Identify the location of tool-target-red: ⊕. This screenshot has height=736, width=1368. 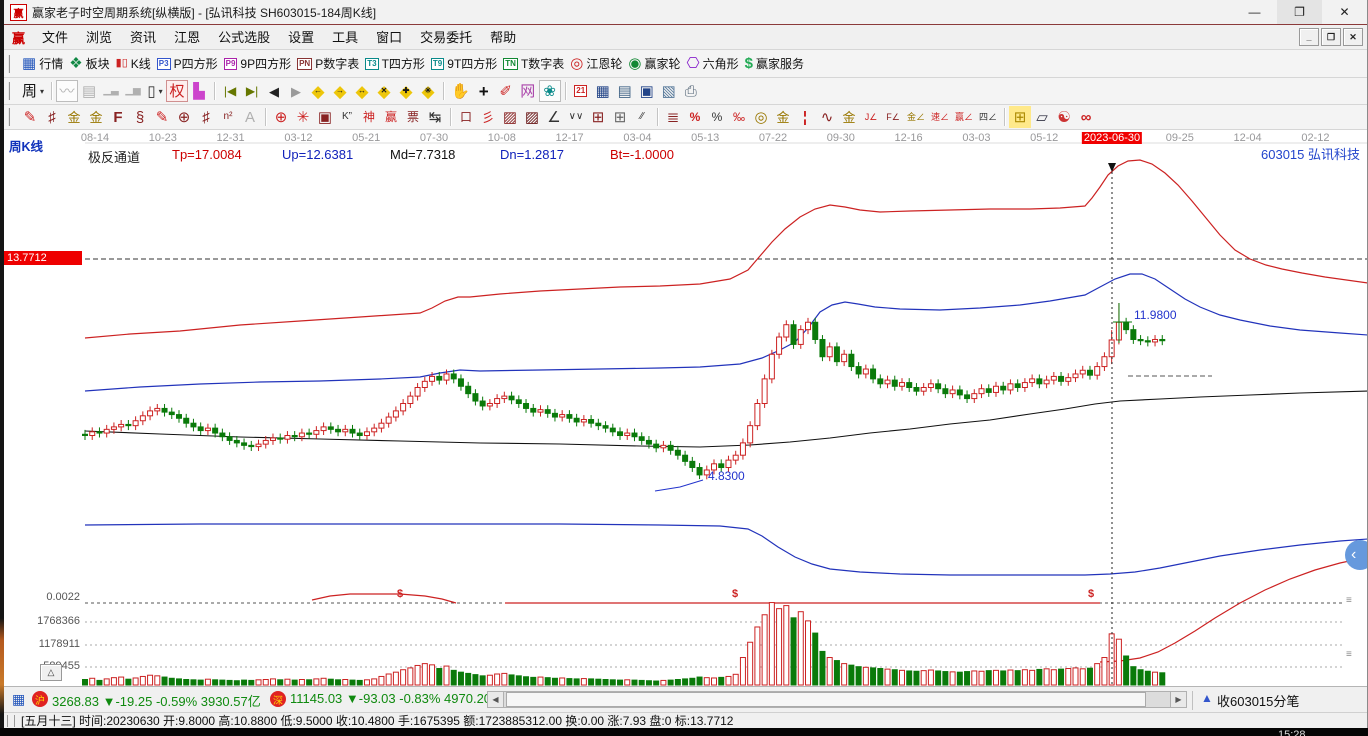
(281, 117).